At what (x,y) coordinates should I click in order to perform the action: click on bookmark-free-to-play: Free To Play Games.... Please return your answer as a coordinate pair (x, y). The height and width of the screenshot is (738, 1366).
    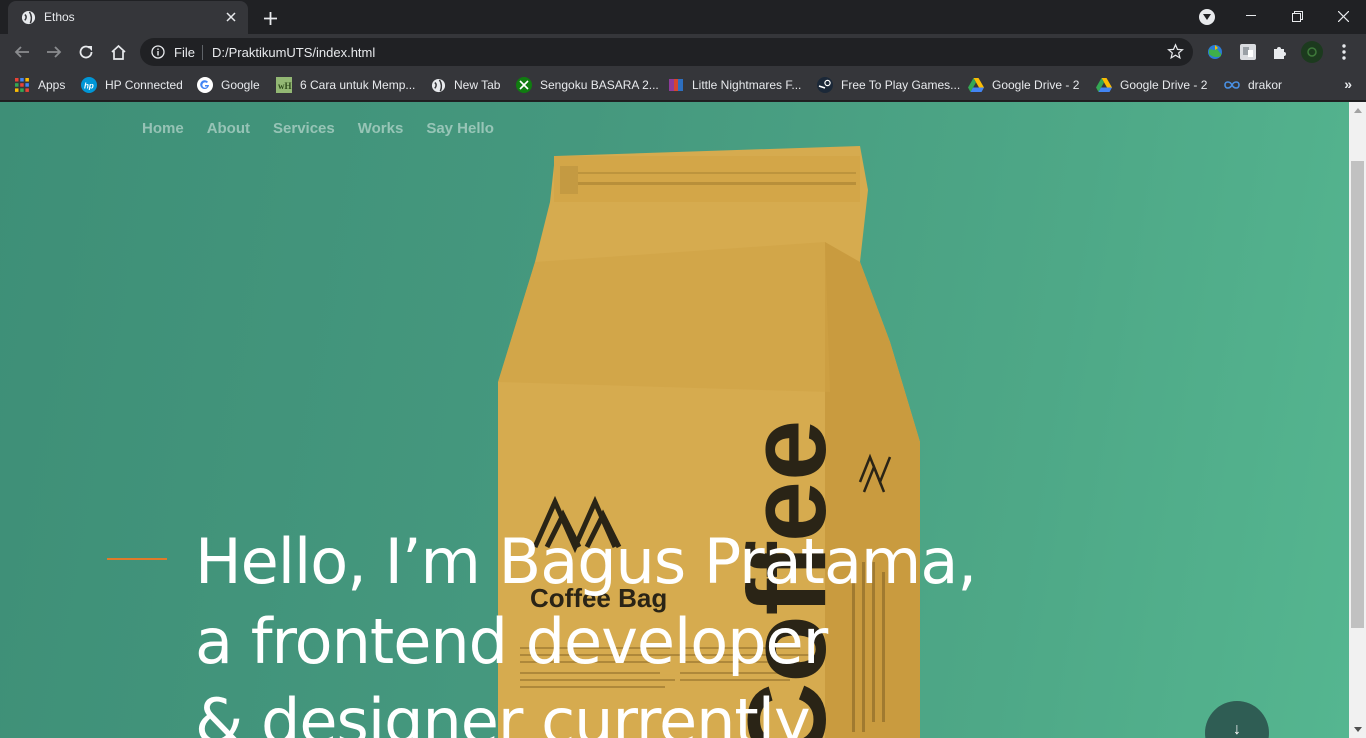
    Looking at the image, I should click on (888, 85).